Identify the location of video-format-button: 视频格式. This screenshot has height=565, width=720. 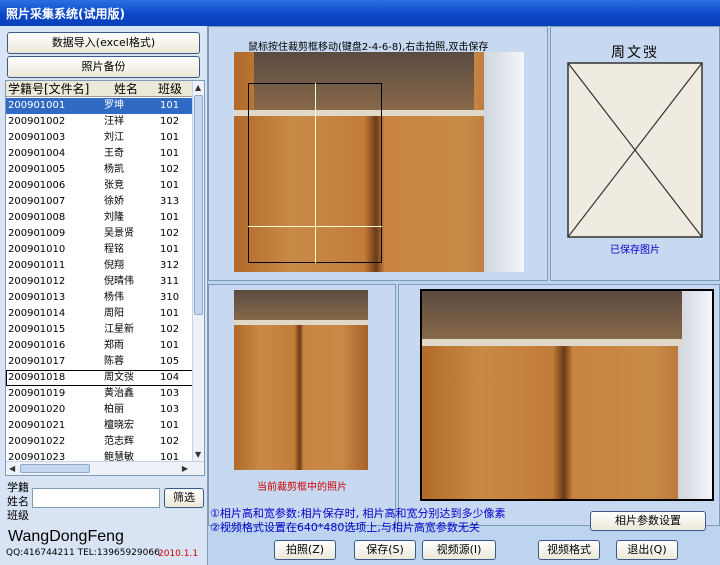
(569, 550).